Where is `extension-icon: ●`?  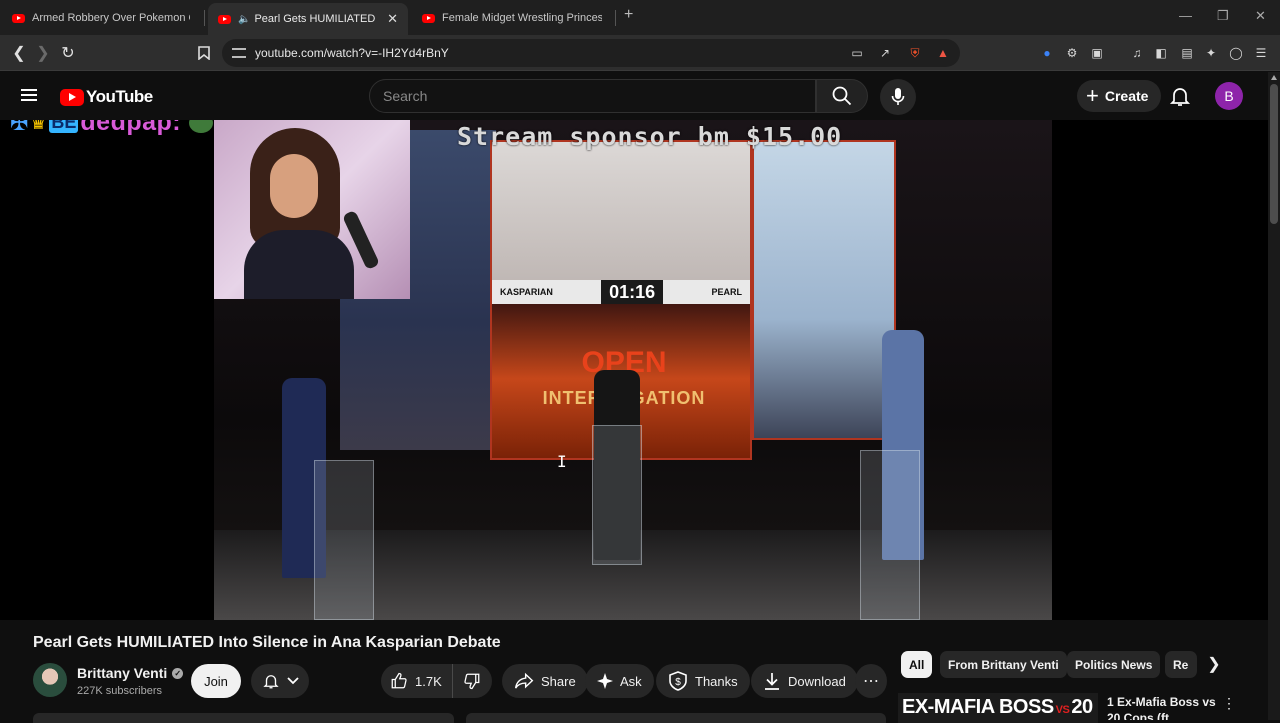
extension-icon: ● is located at coordinates (1047, 53).